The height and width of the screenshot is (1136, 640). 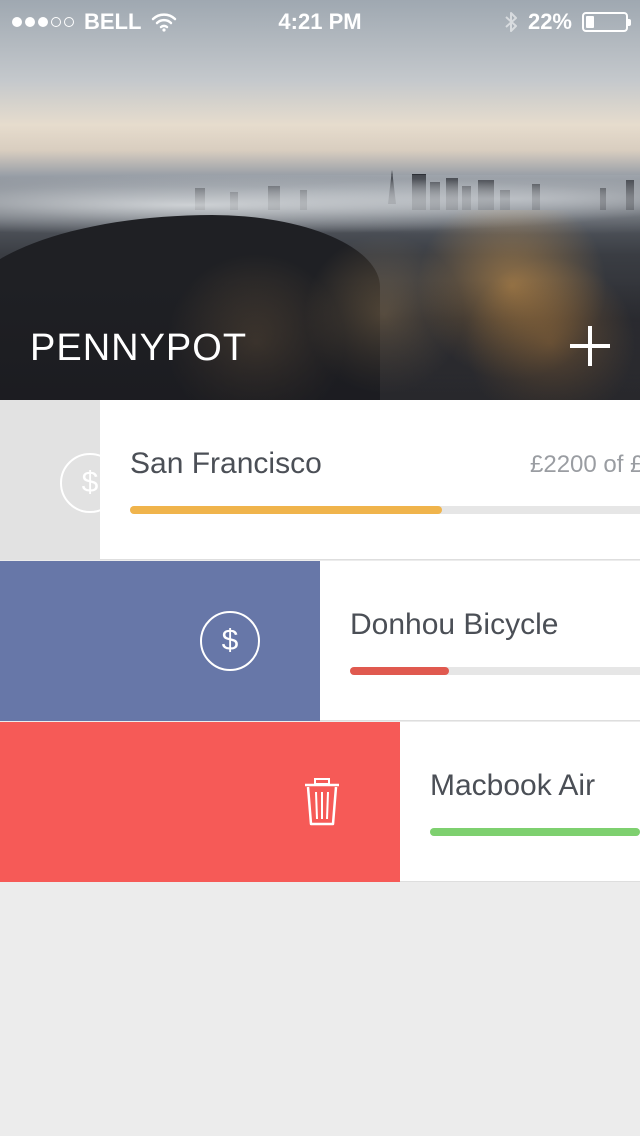 I want to click on status-bar: BELL 4:21 PM 22%, so click(x=320, y=20).